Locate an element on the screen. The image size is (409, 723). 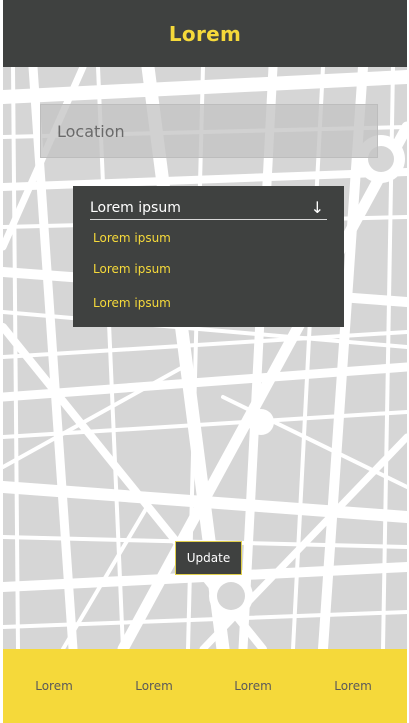
dropdown-selected-label: Lorem ipsum is located at coordinates (135, 207).